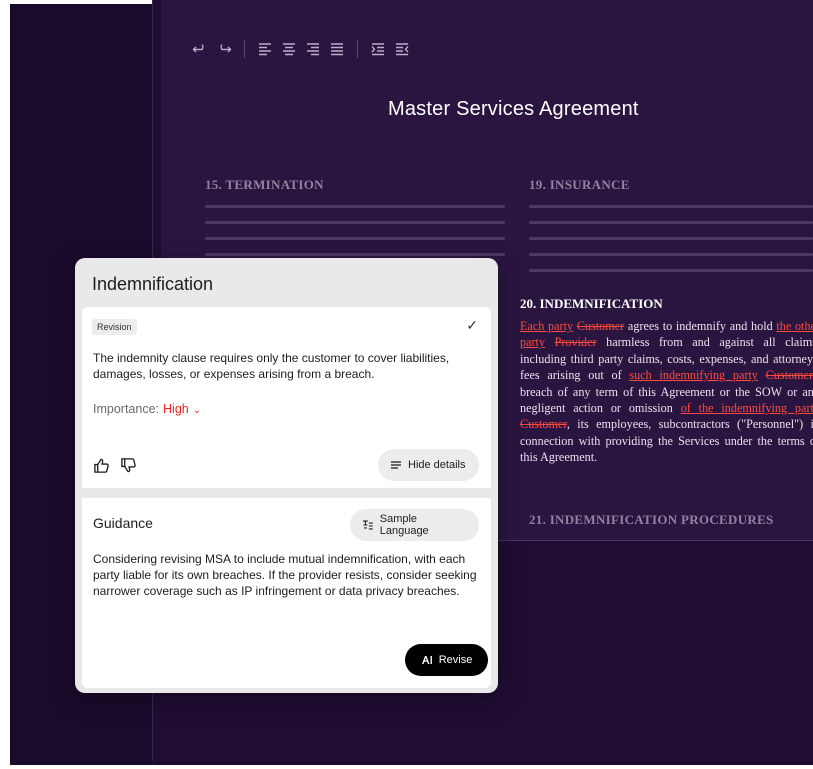 This screenshot has height=769, width=813. What do you see at coordinates (367, 525) in the screenshot?
I see `sample-language-icon` at bounding box center [367, 525].